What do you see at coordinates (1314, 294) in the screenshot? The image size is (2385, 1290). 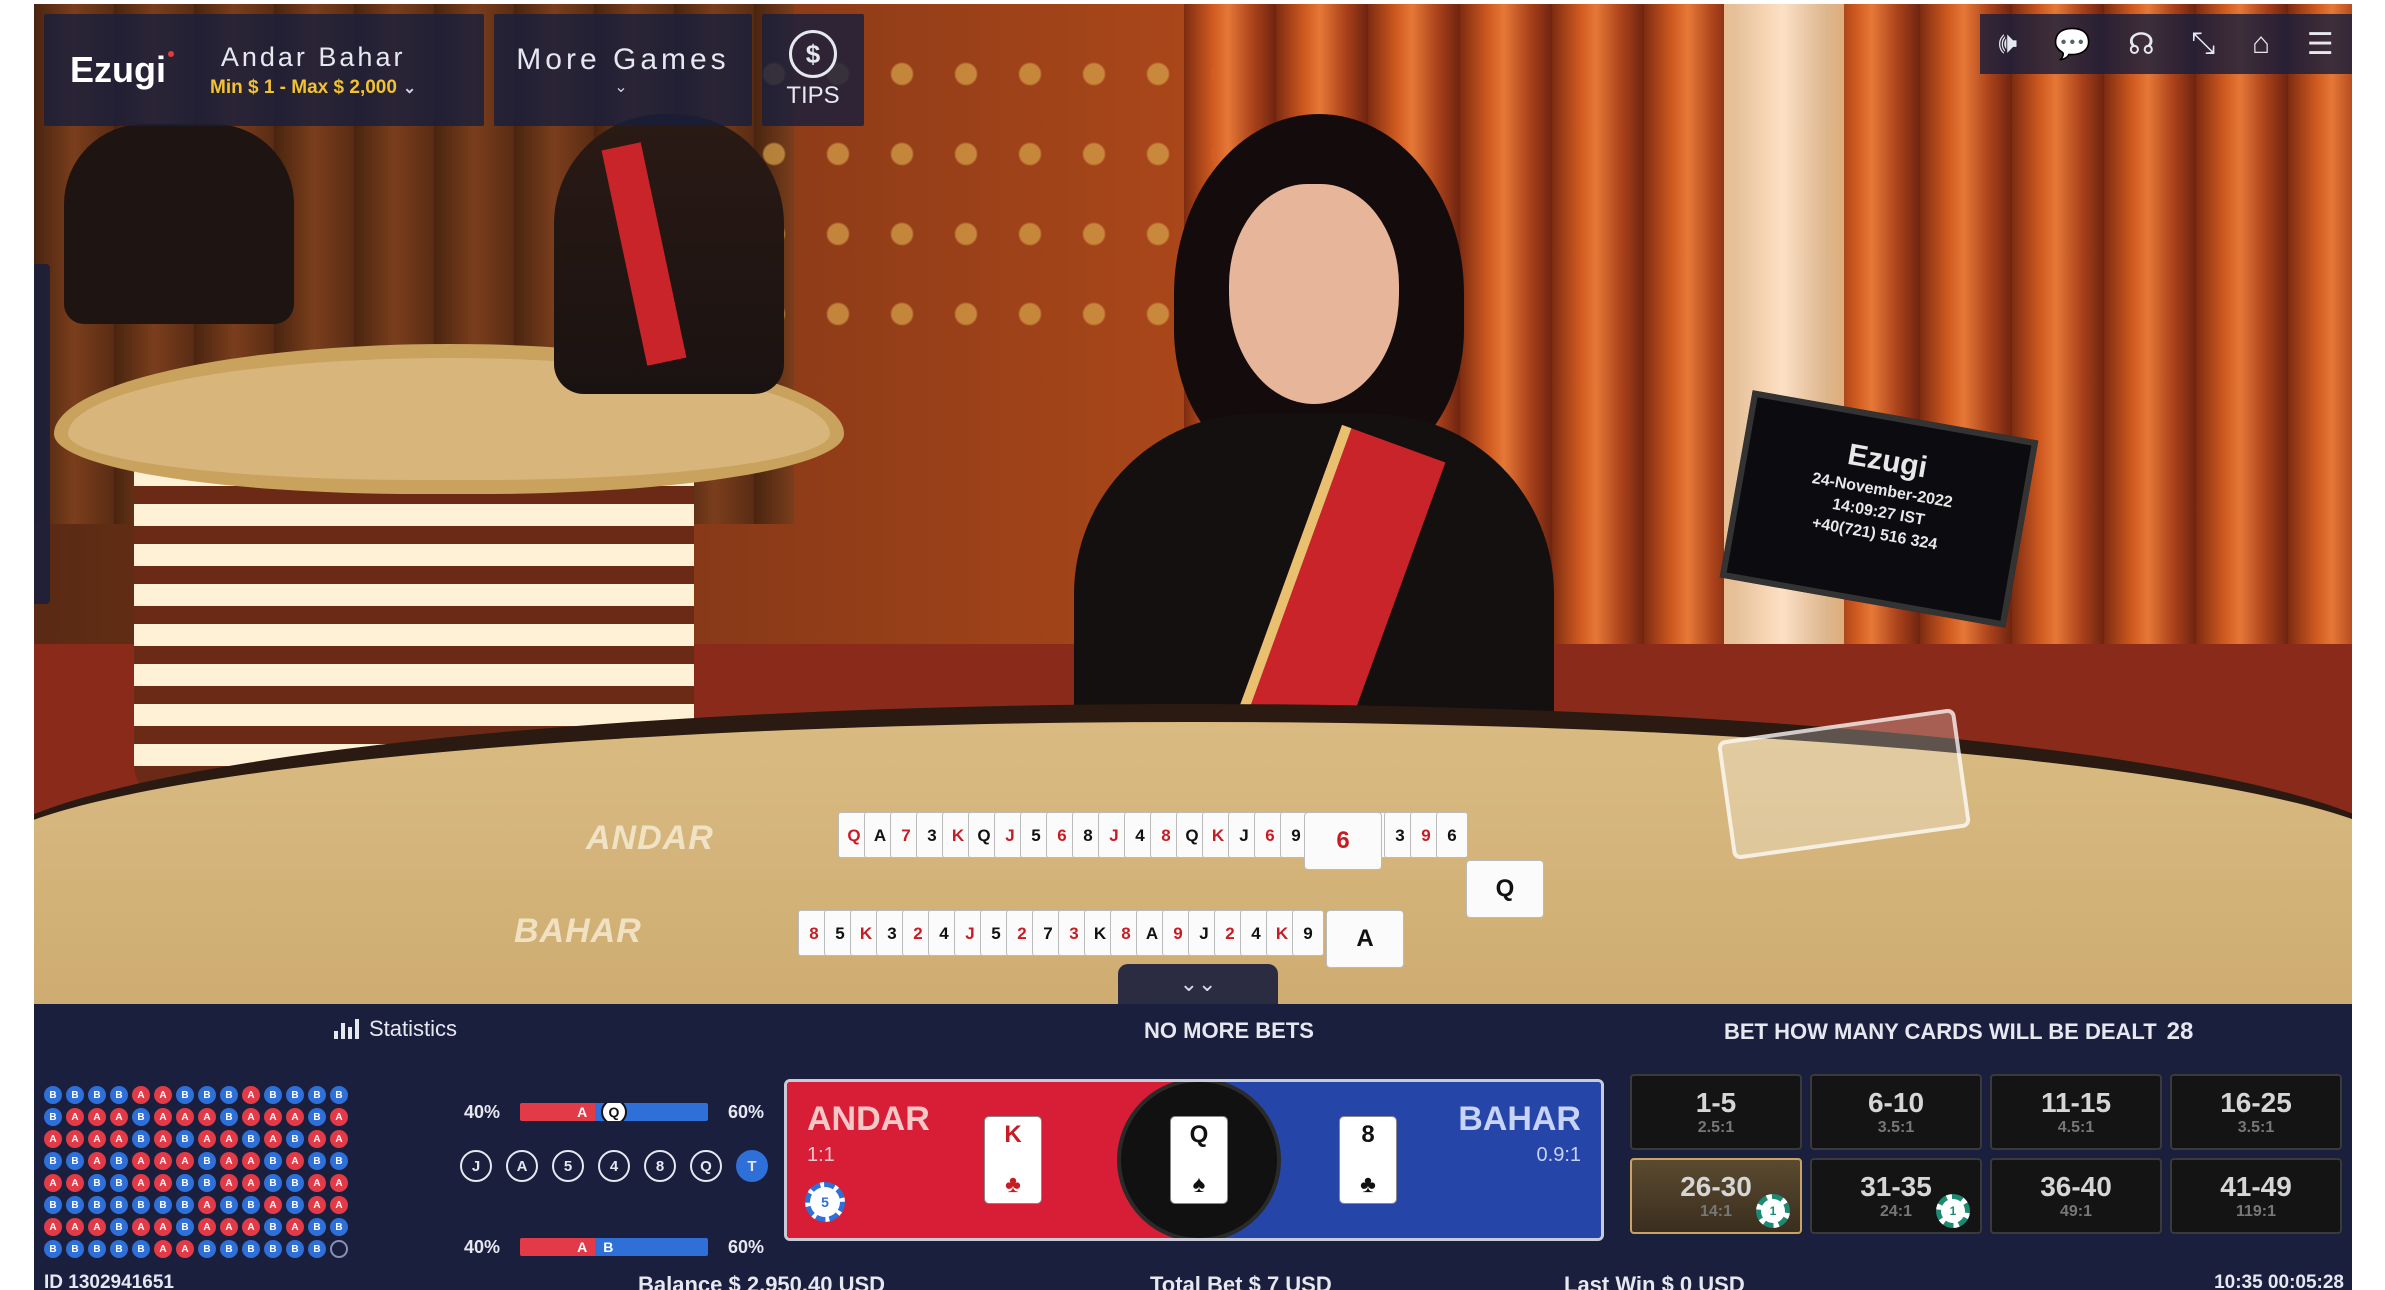 I see `dealer-face` at bounding box center [1314, 294].